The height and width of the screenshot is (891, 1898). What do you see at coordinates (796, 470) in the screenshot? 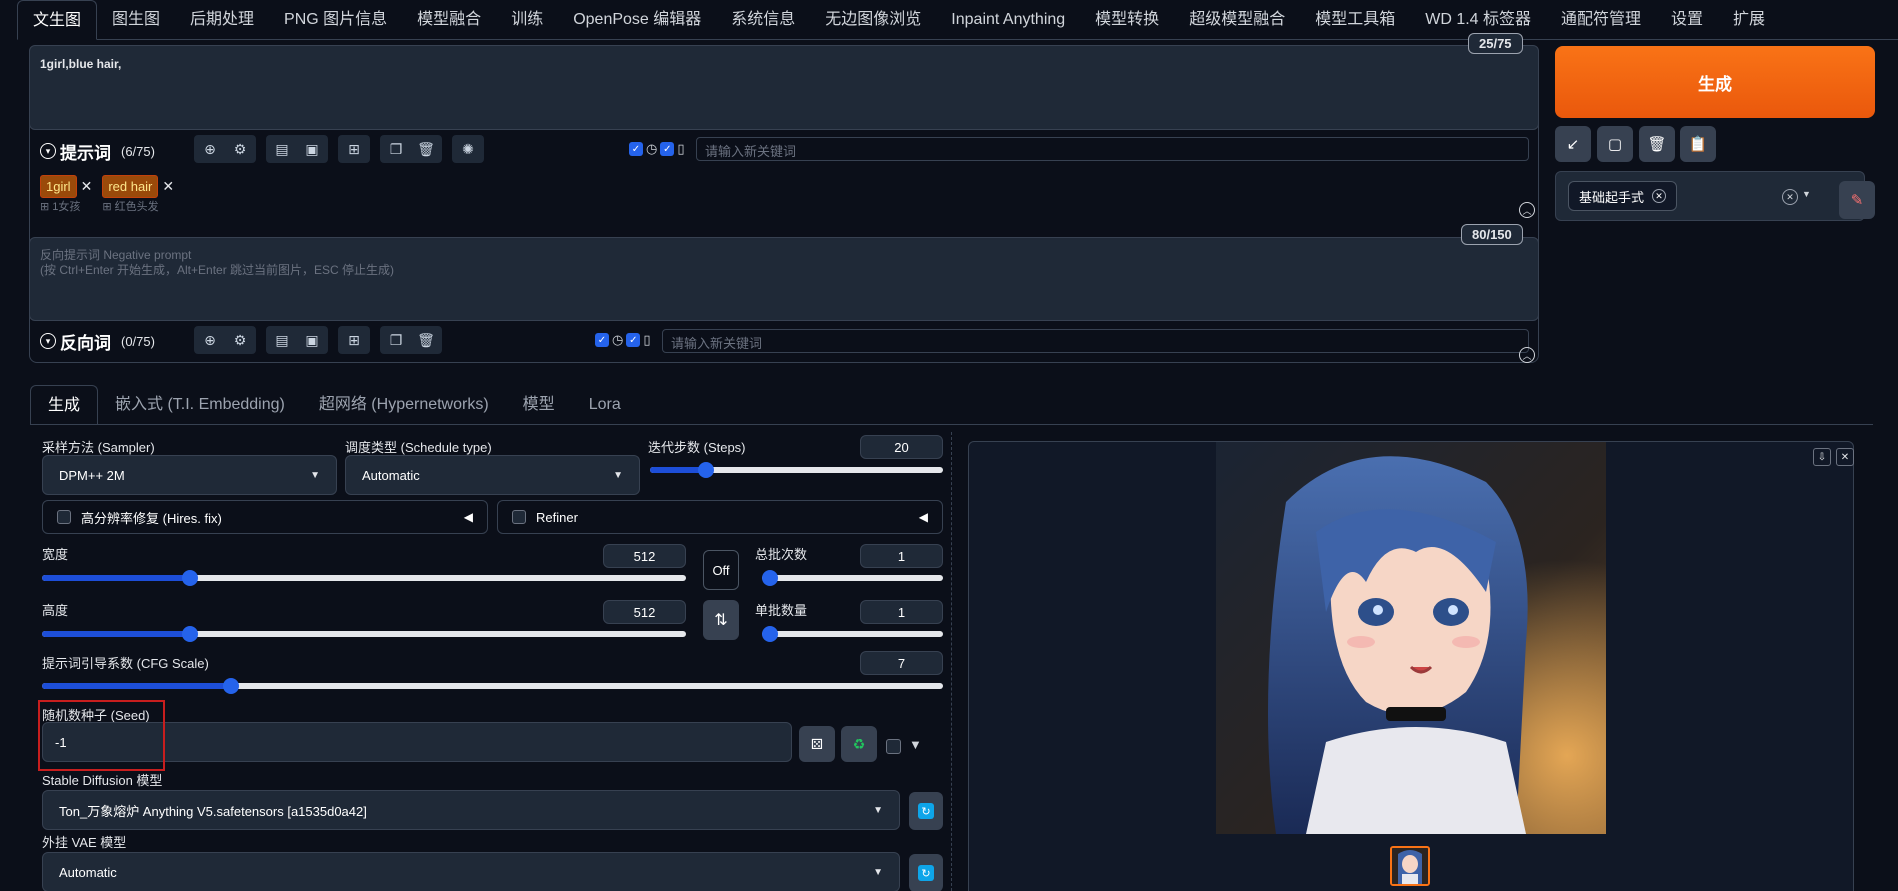
I see `steps-slider` at bounding box center [796, 470].